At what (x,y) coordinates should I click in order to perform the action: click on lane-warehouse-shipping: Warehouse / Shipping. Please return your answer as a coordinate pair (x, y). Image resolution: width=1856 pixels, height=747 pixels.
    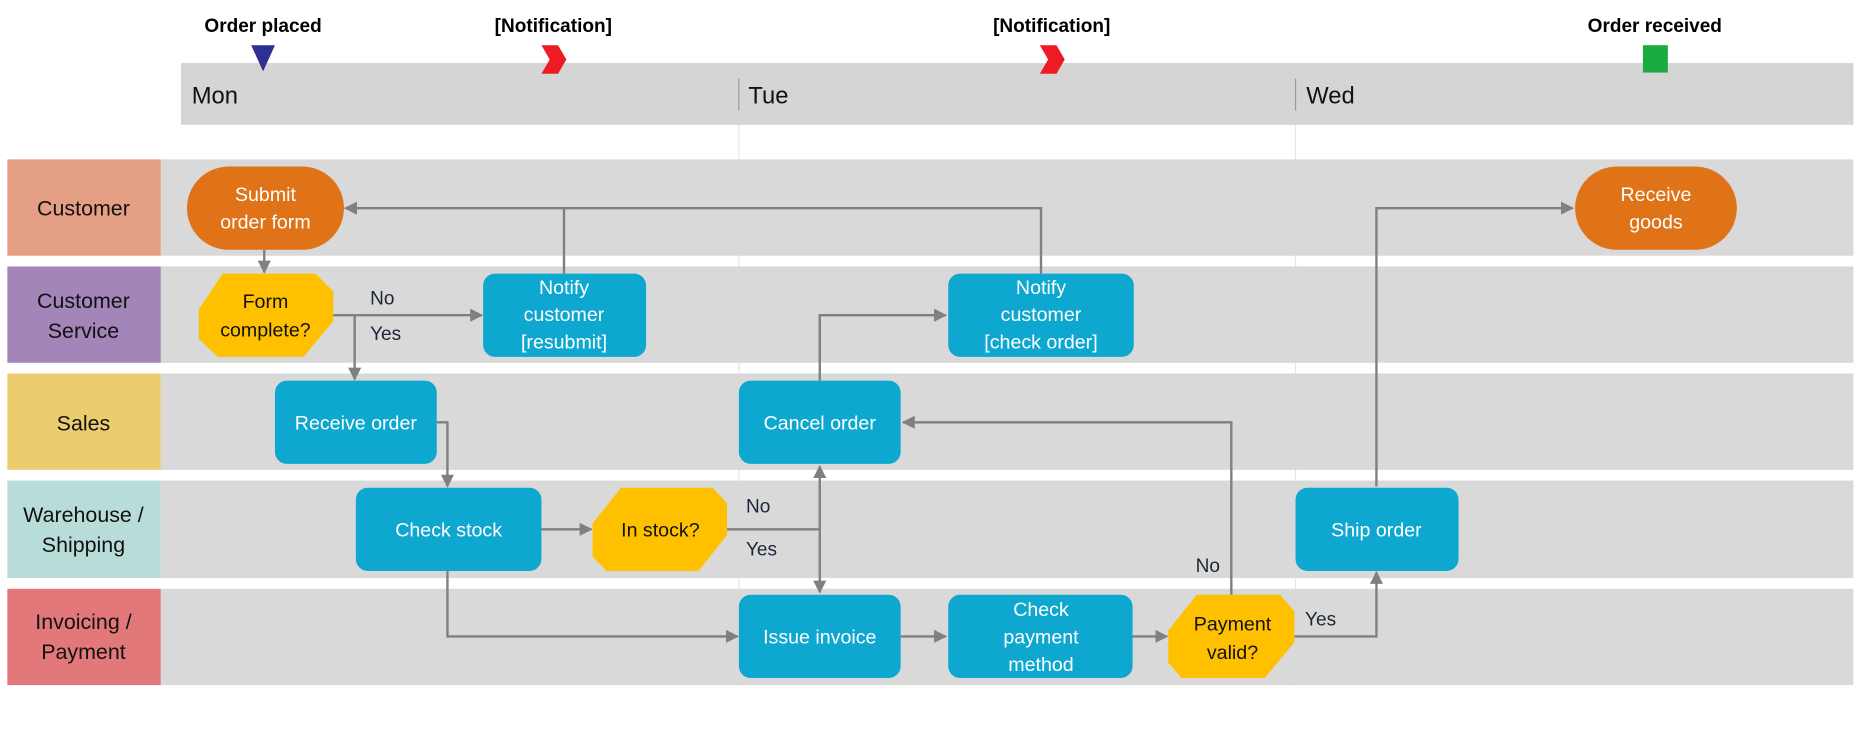
    Looking at the image, I should click on (930, 529).